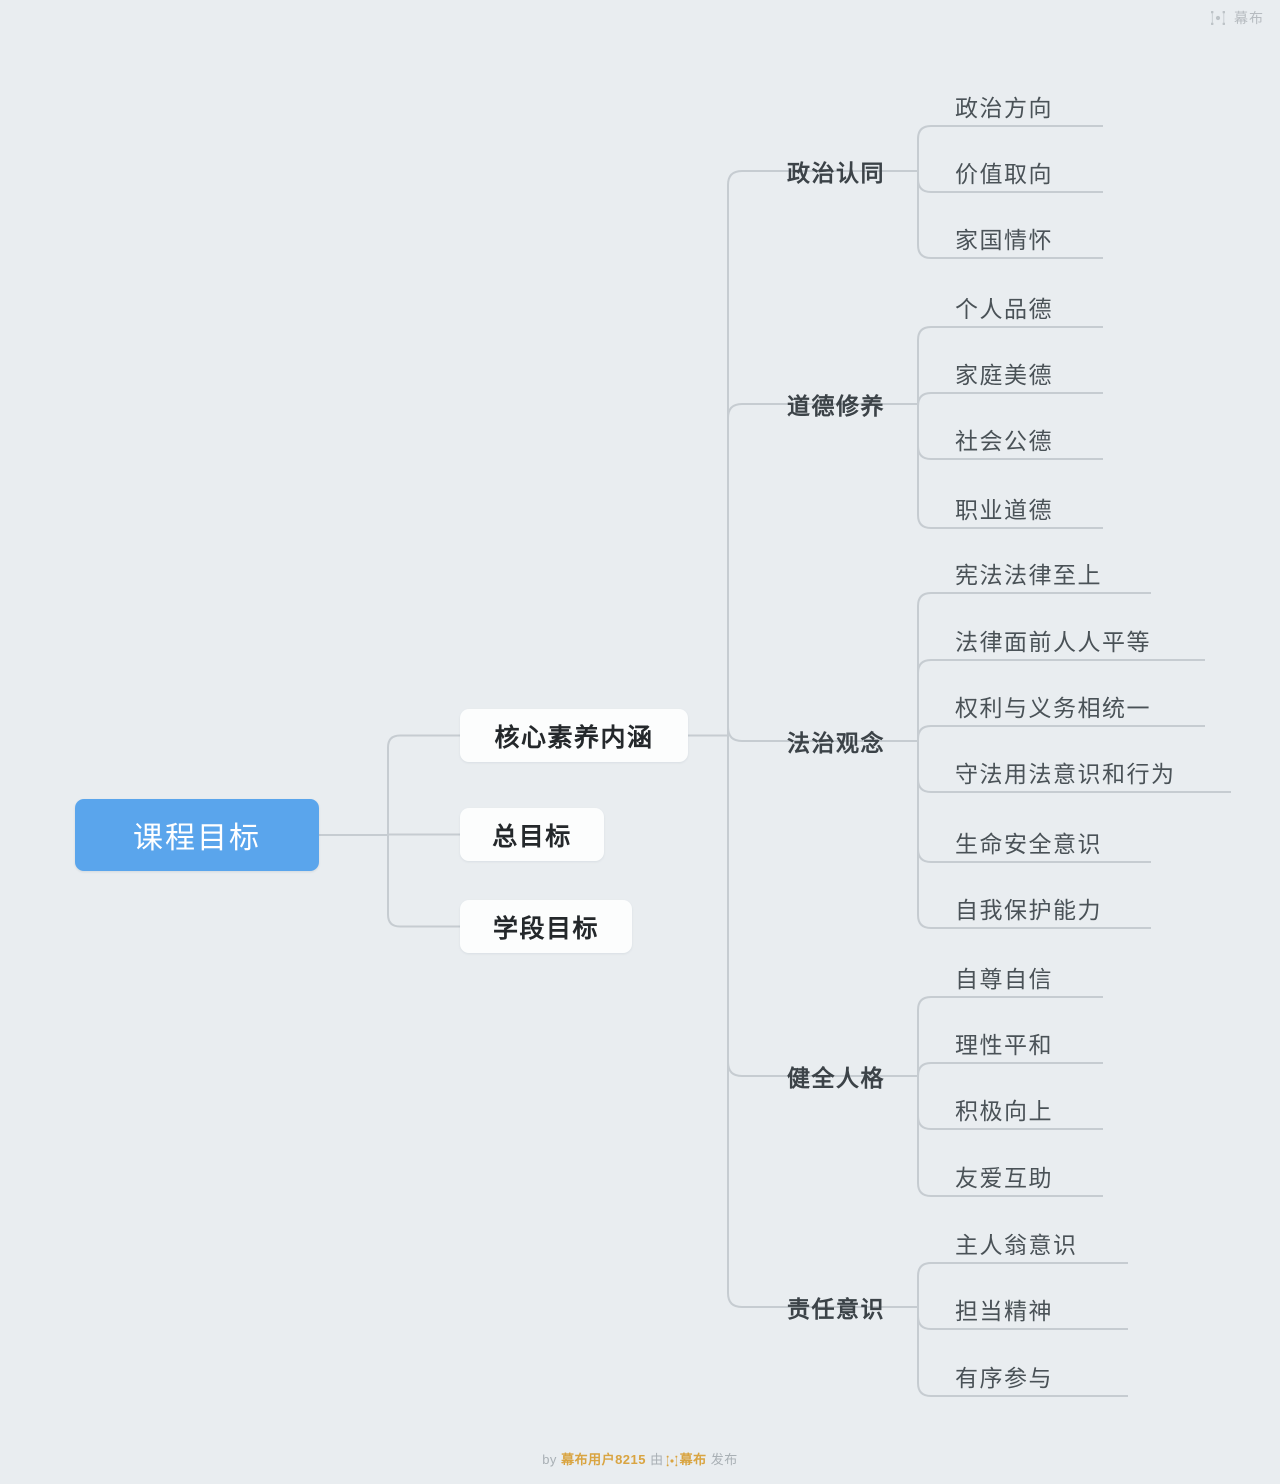 This screenshot has width=1280, height=1484. I want to click on leaf-node-2-3: 守法用法意识和行为, so click(1099, 772).